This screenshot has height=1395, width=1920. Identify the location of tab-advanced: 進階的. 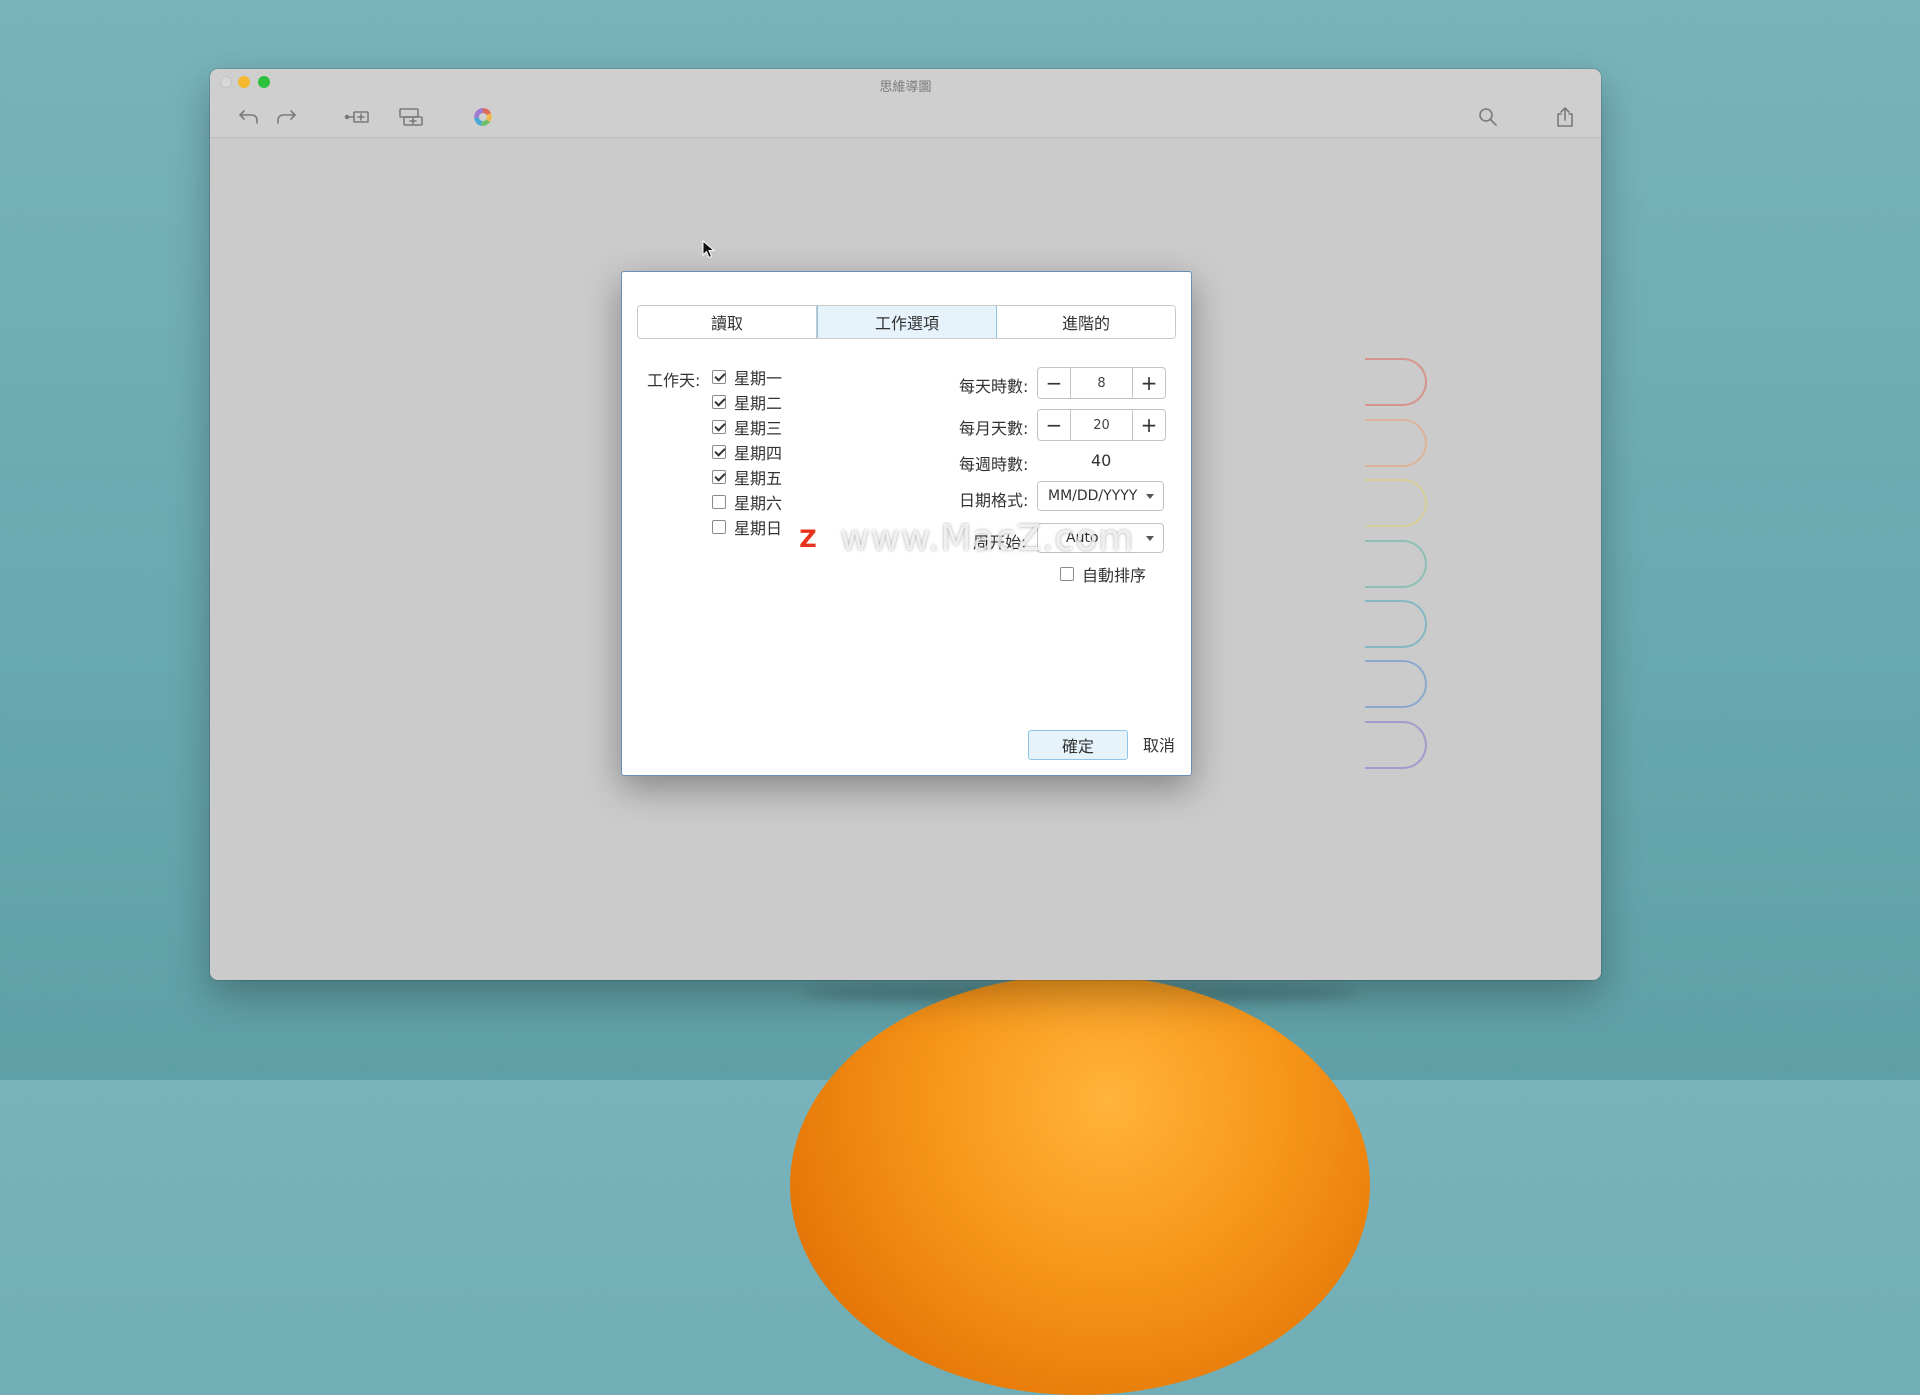
(1086, 322).